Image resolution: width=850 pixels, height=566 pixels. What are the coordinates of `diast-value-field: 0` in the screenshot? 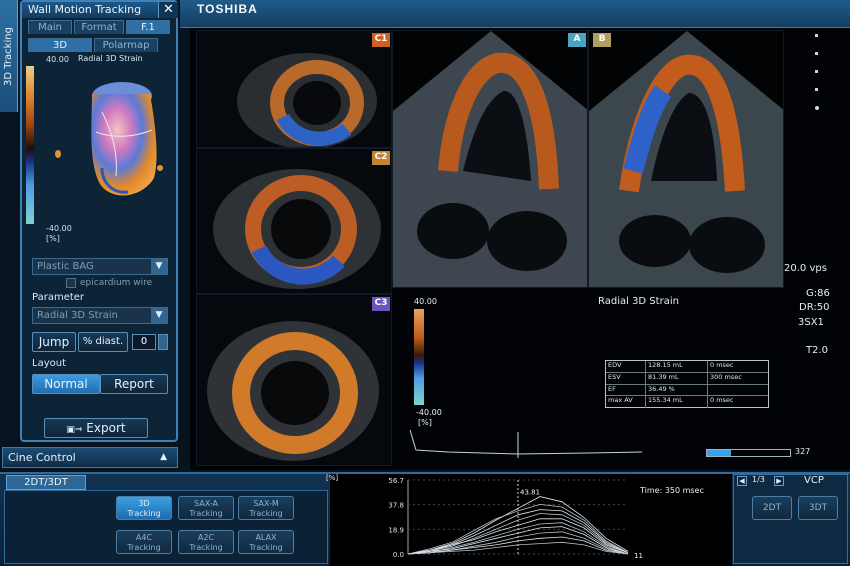 It's located at (144, 342).